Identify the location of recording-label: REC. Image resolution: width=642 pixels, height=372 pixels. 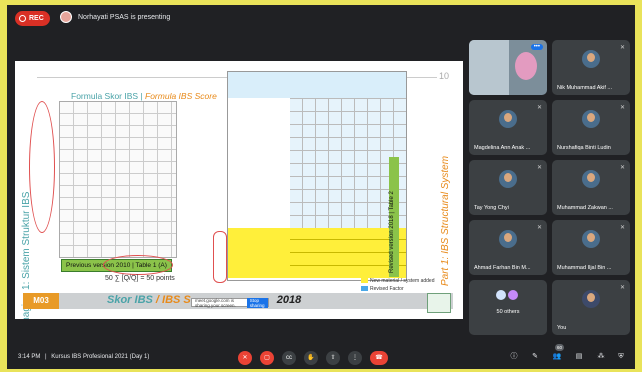
(36, 18).